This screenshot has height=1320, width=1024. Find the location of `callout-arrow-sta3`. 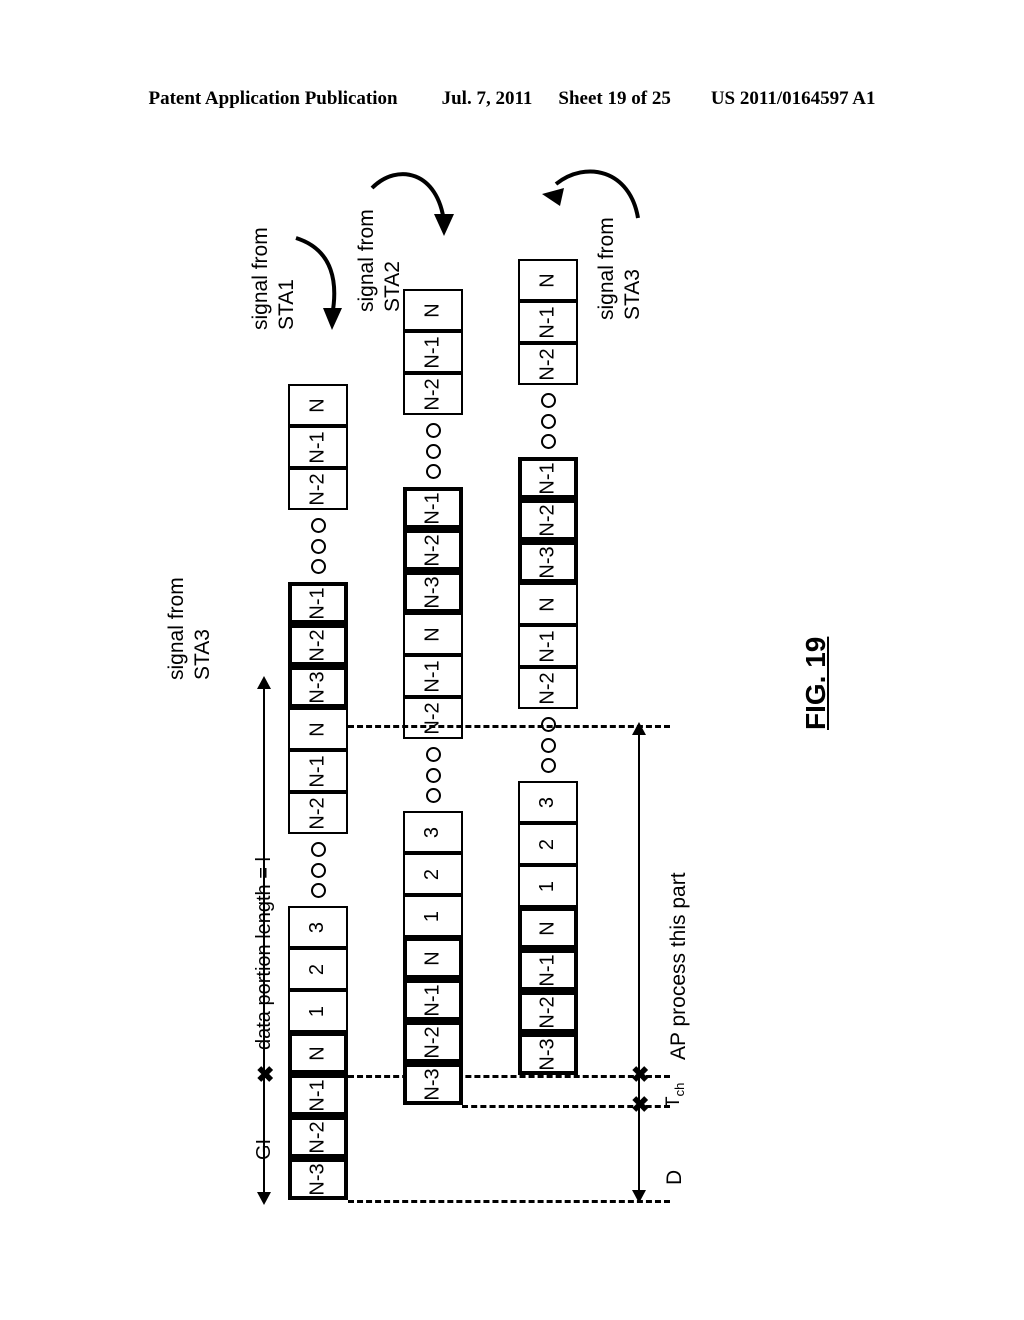

callout-arrow-sta3 is located at coordinates (591, 194).